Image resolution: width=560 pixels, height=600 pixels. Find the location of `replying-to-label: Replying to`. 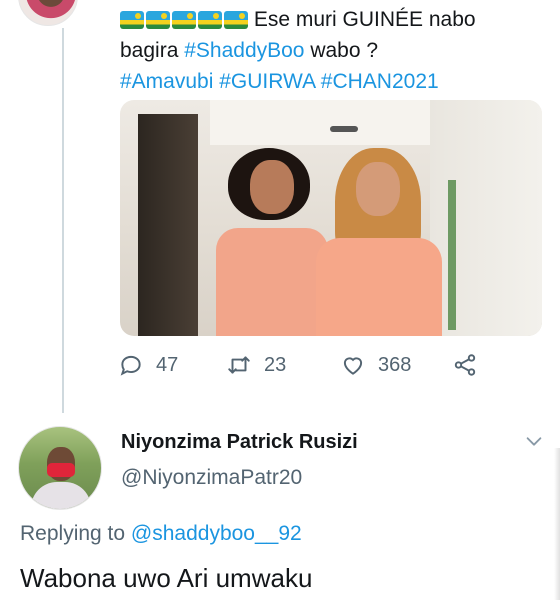

replying-to-label: Replying to is located at coordinates (75, 533).